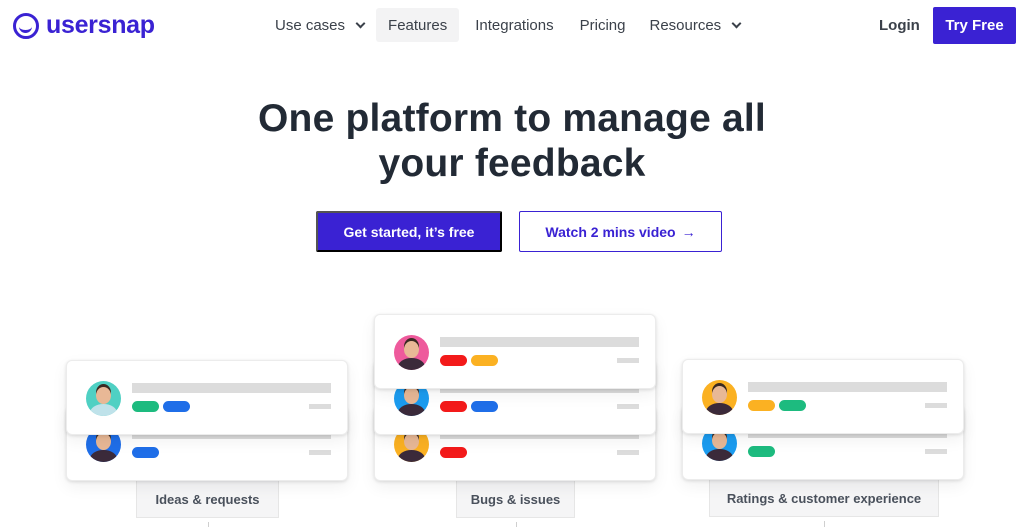 The width and height of the screenshot is (1024, 527). I want to click on try-free-button: Try Free, so click(974, 25).